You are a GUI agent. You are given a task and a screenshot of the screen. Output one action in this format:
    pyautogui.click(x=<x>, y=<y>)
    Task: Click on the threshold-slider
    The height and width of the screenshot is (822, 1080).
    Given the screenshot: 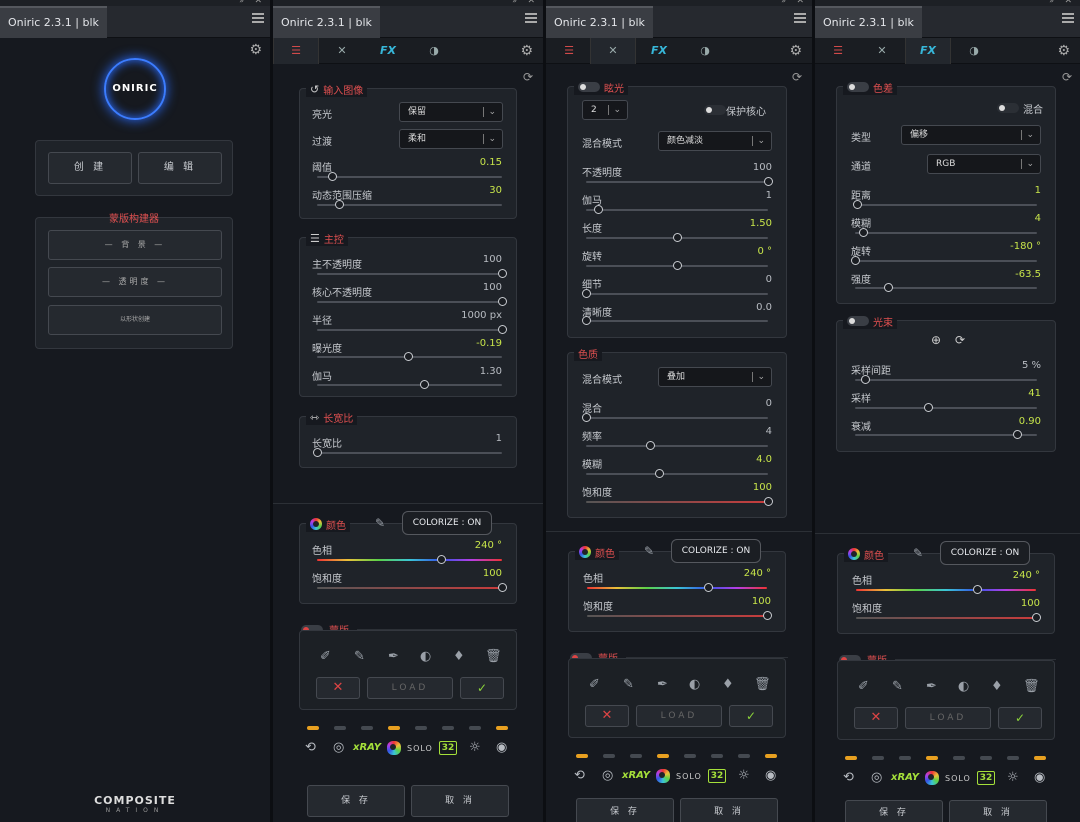 What is the action you would take?
    pyautogui.click(x=409, y=176)
    